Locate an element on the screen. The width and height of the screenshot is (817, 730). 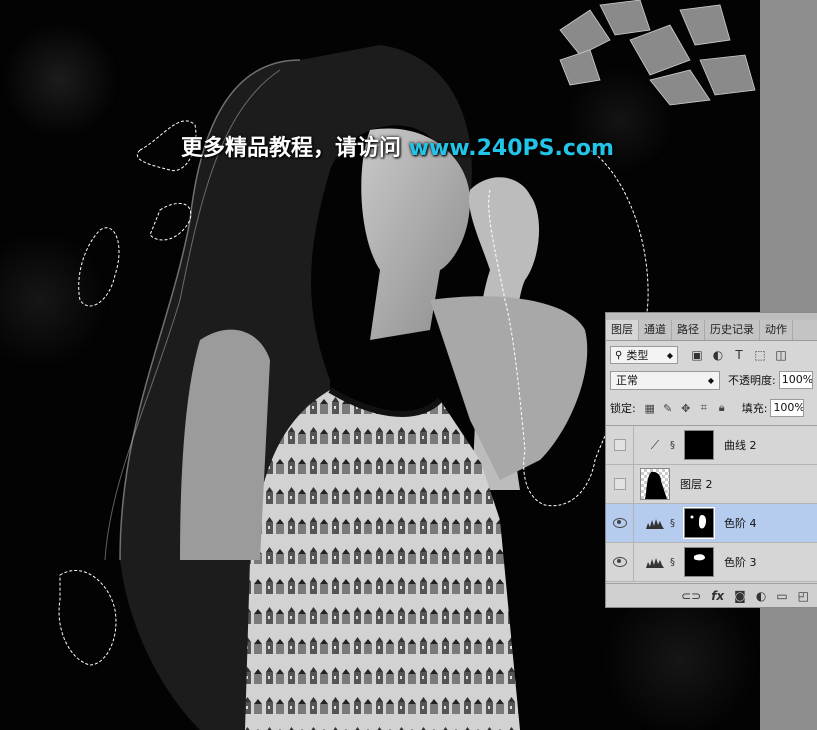
blend-row: 正常 ◆ 不透明度: 100% is located at coordinates (713, 380).